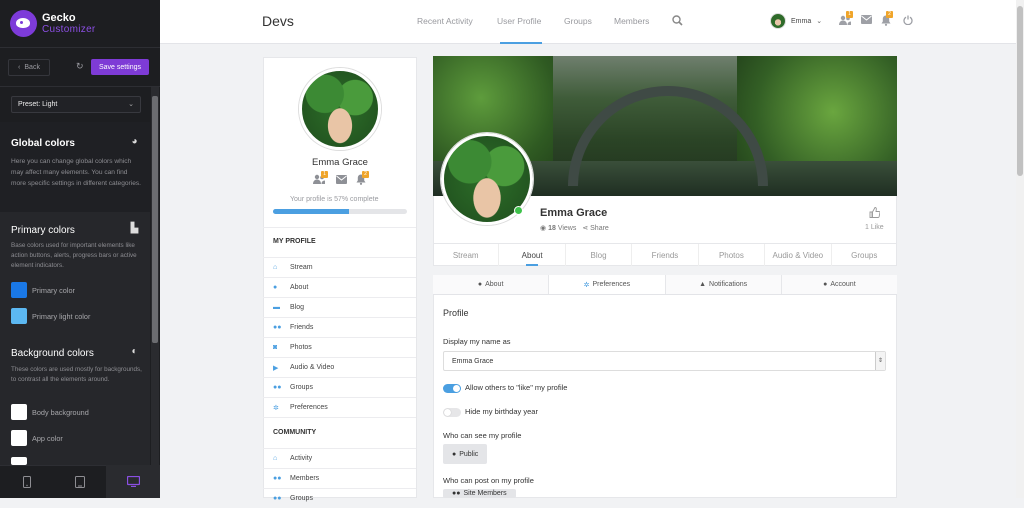 This screenshot has height=508, width=1024. What do you see at coordinates (19, 461) in the screenshot?
I see `next-color-swatch` at bounding box center [19, 461].